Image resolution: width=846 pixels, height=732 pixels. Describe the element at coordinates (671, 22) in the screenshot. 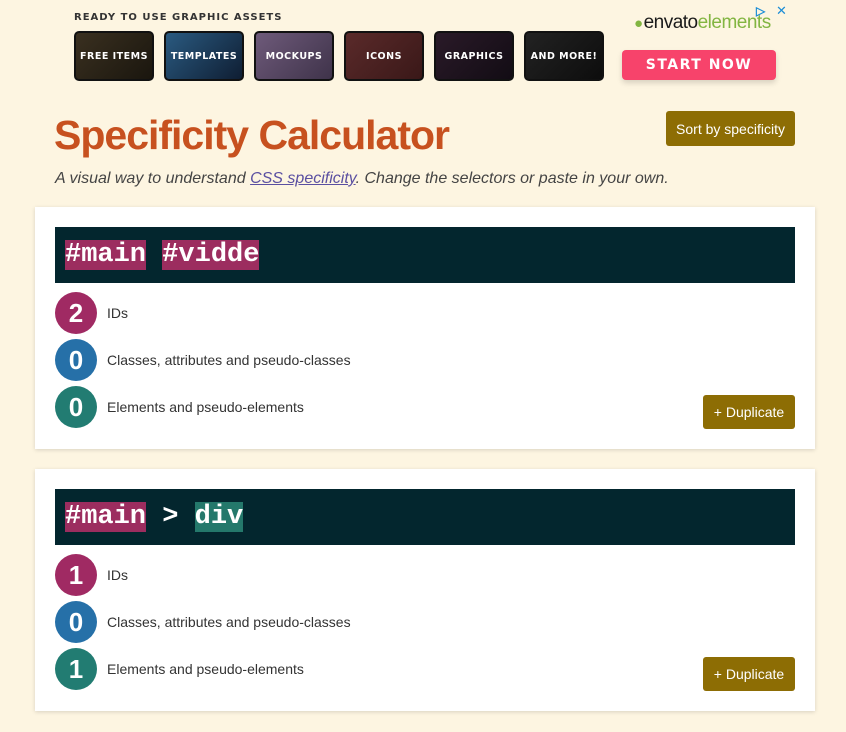

I see `brand-main: envato` at that location.